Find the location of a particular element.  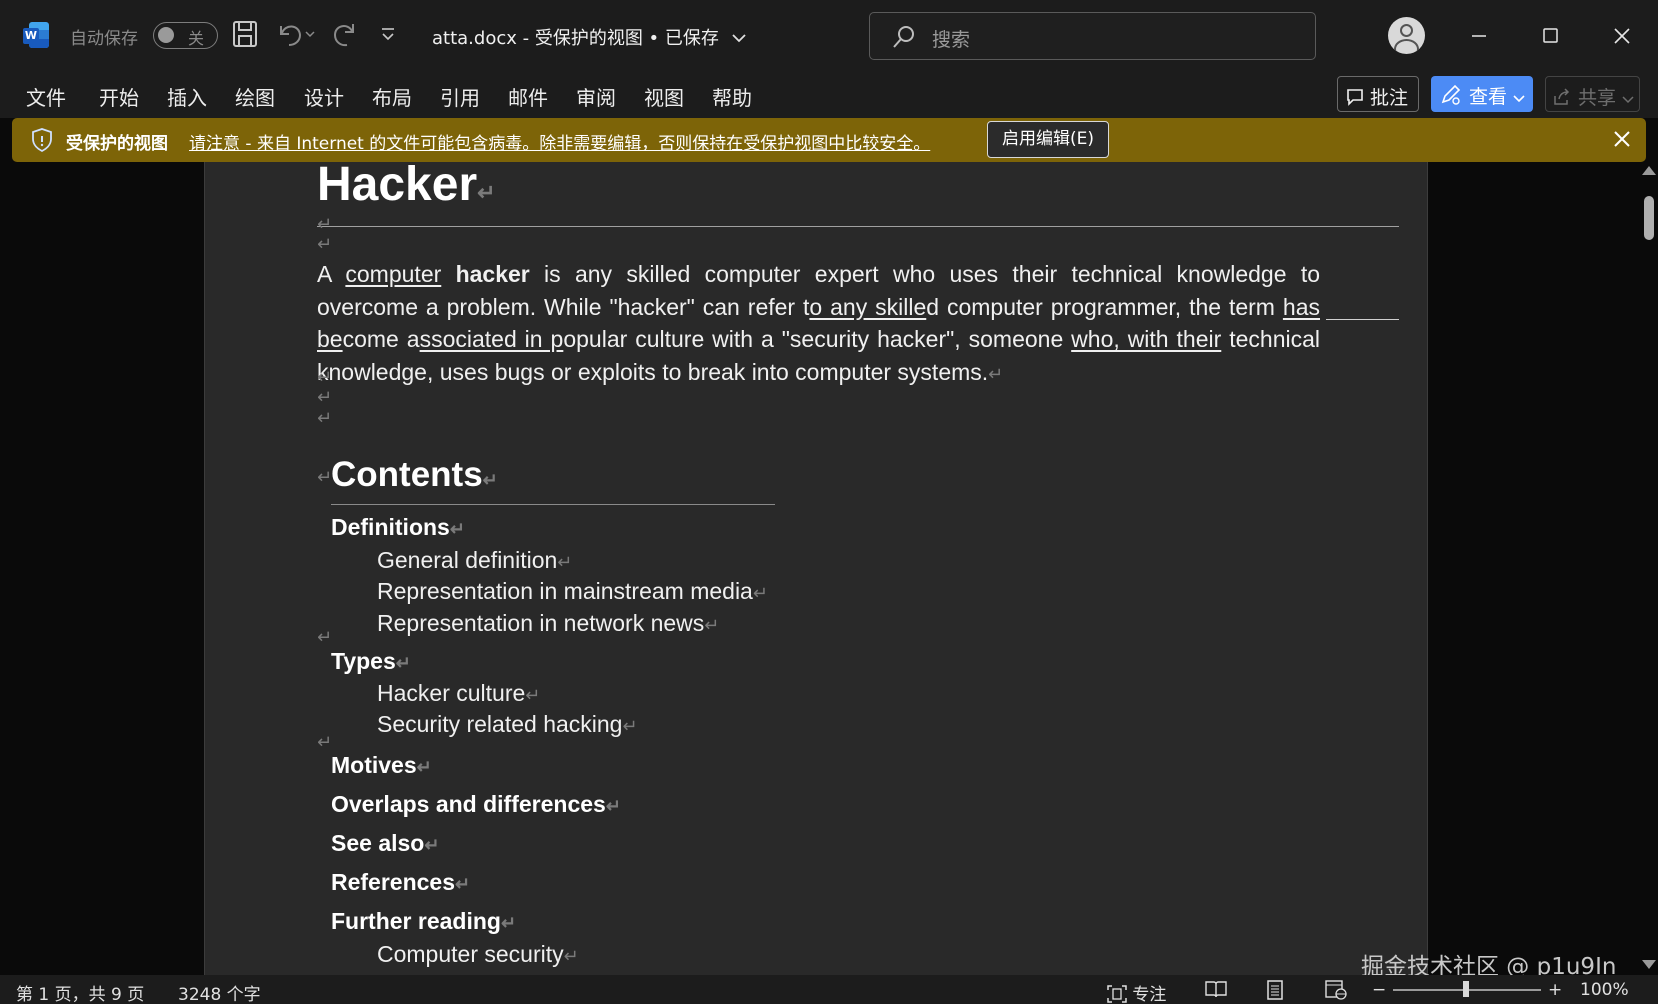

comment-icon is located at coordinates (1358, 98).